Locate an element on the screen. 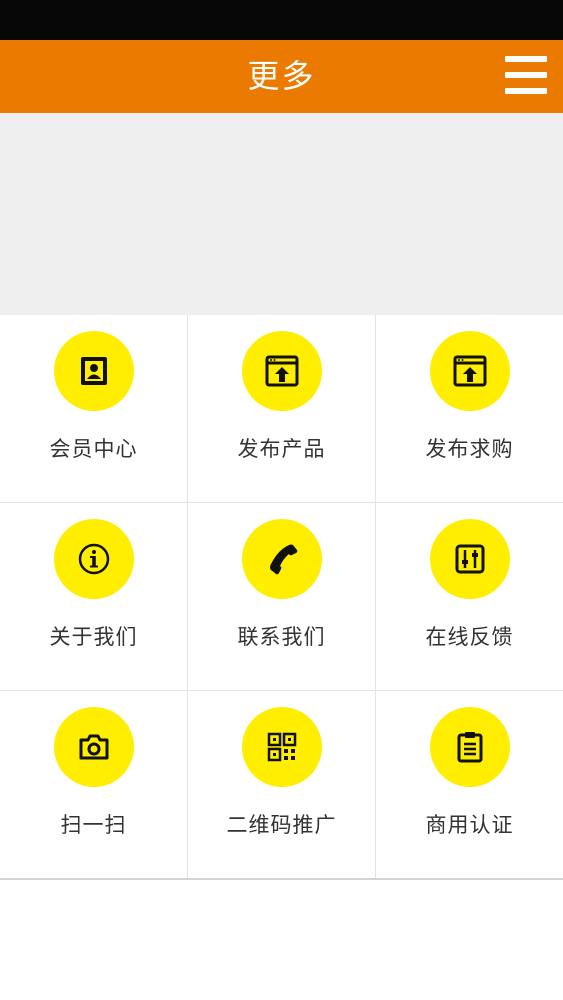 The height and width of the screenshot is (1000, 563). header-bar: 更多 is located at coordinates (281, 76).